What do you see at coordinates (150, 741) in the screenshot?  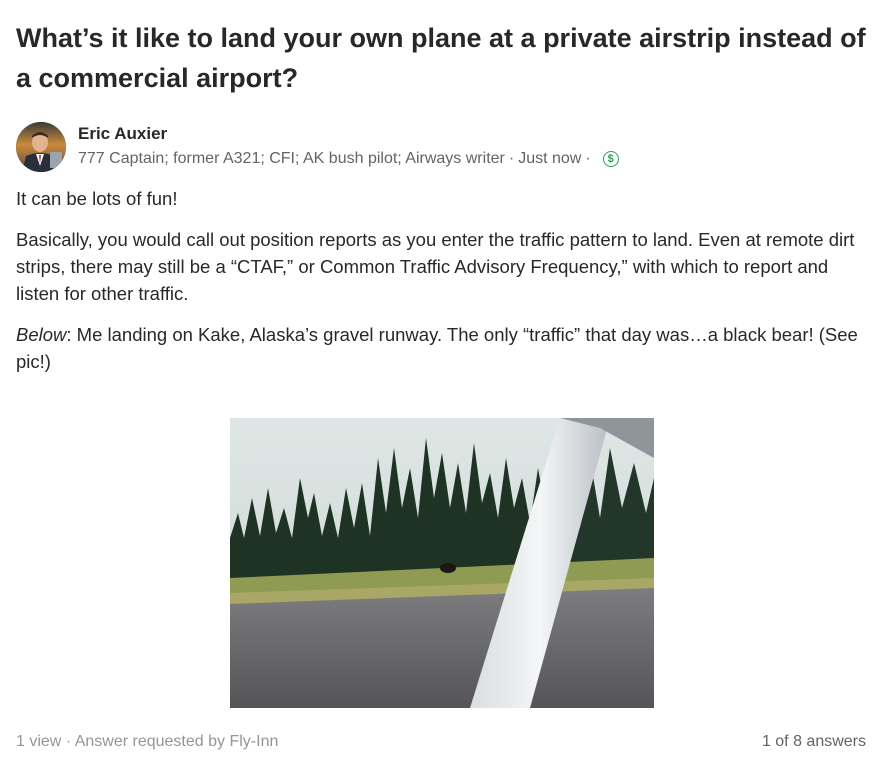 I see `requested-by-label: Answer requested by` at bounding box center [150, 741].